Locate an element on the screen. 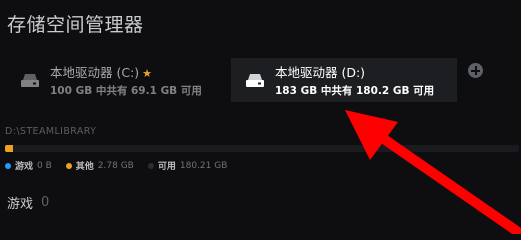 Image resolution: width=521 pixels, height=240 pixels. drive-text-d: 本地驱动器 (D:) 183 GB 中共有 180.2 GB 可用 is located at coordinates (354, 80).